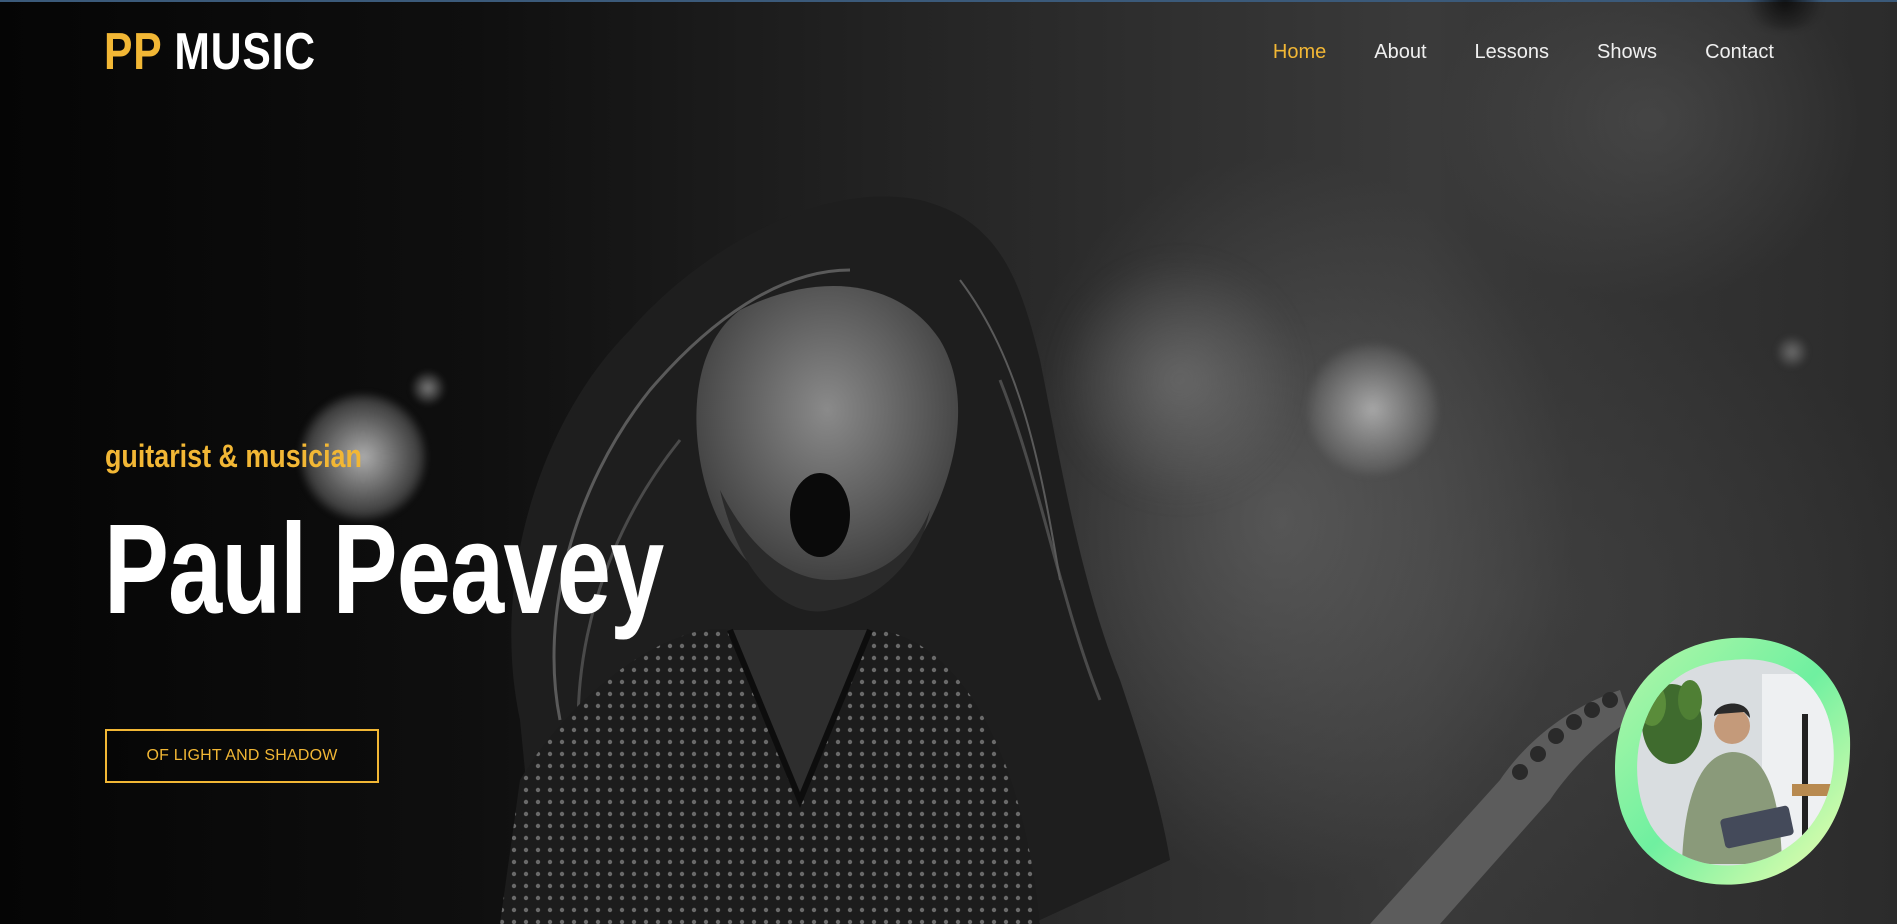 This screenshot has height=924, width=1897. I want to click on main-nav: Home About Lessons Shows Contact, so click(1499, 52).